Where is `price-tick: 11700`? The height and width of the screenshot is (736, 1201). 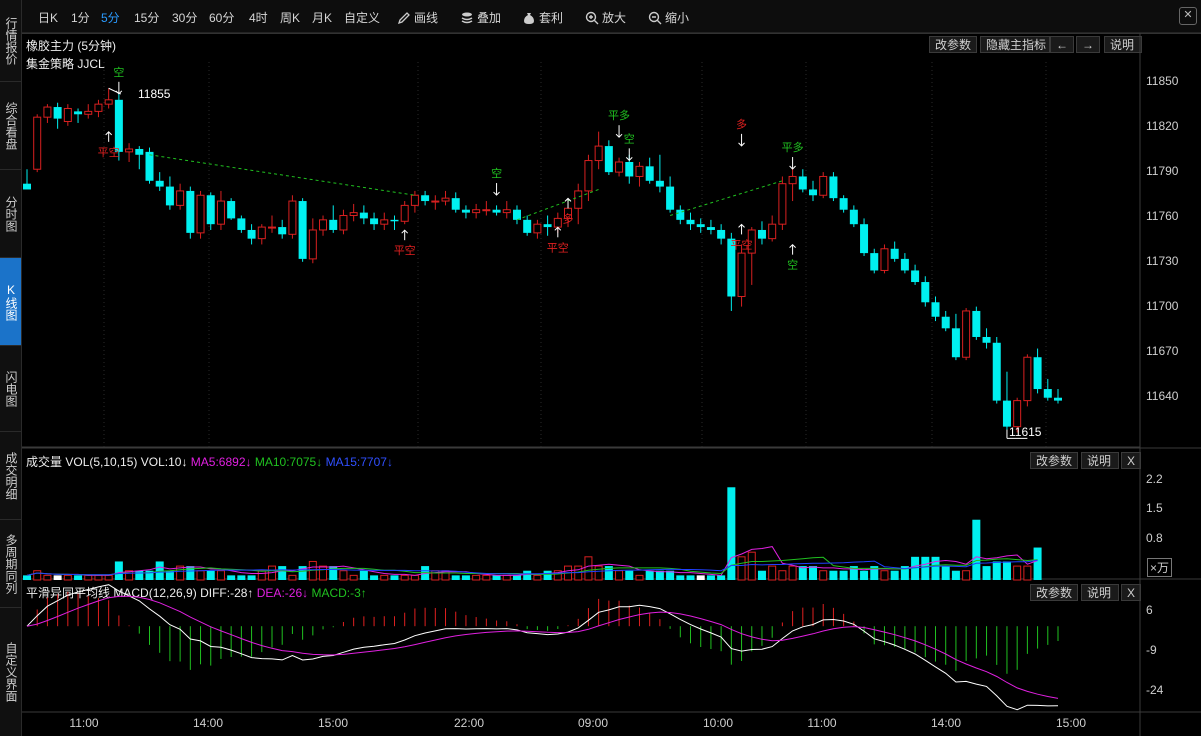
price-tick: 11700 is located at coordinates (1162, 306).